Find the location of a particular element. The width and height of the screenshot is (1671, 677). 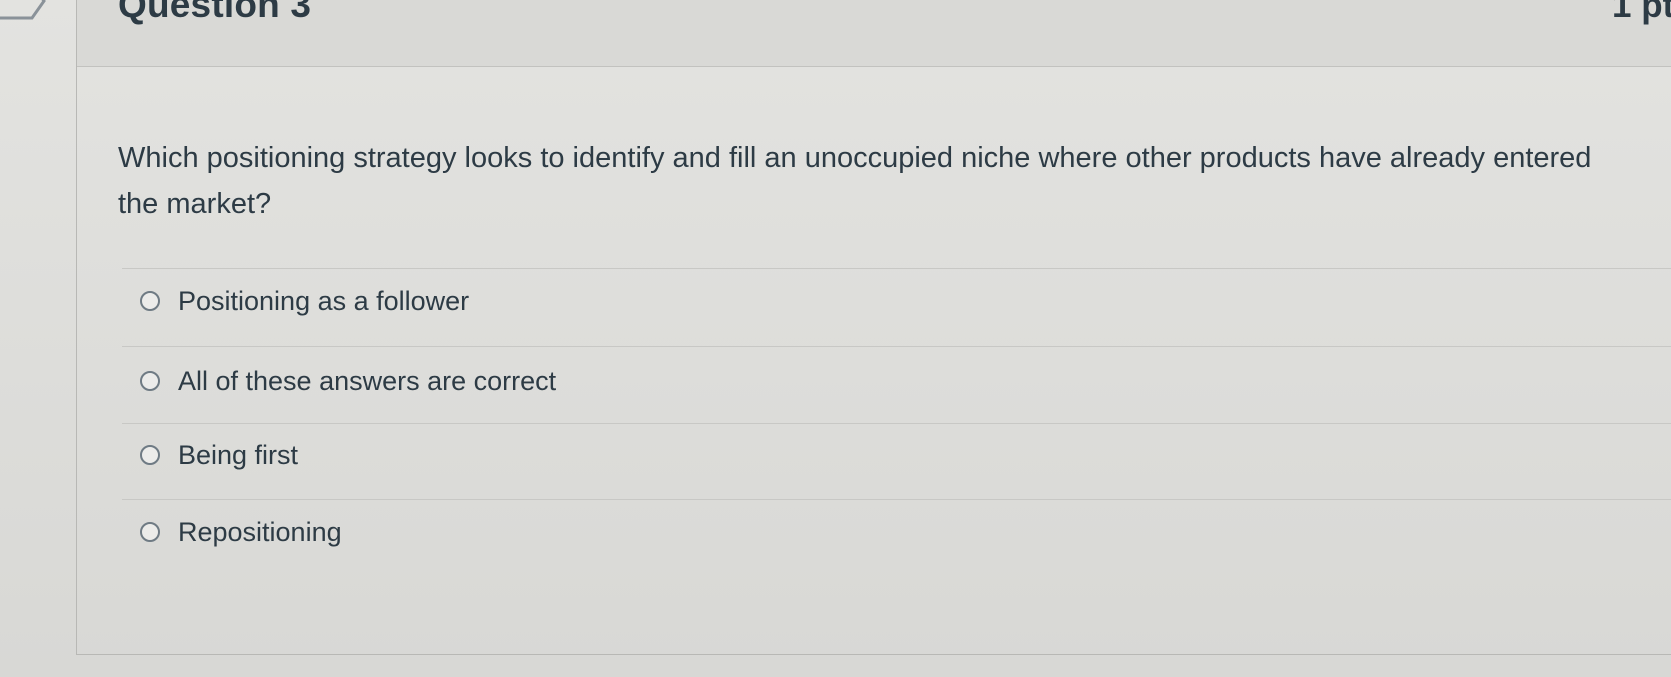

answer-option: Repositioning is located at coordinates (241, 532).